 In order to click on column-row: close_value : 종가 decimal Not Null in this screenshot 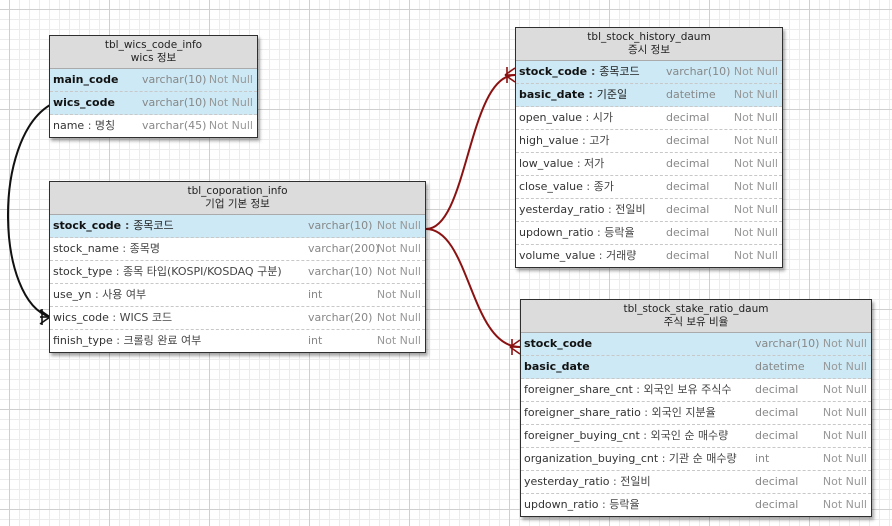, I will do `click(649, 187)`.